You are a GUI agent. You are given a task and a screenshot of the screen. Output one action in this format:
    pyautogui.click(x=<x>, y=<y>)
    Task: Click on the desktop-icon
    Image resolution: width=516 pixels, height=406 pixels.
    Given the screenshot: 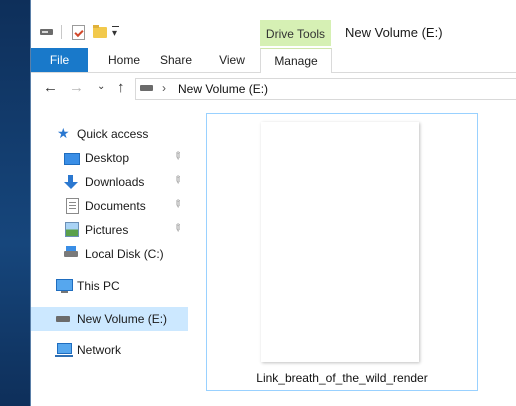 What is the action you would take?
    pyautogui.click(x=72, y=159)
    